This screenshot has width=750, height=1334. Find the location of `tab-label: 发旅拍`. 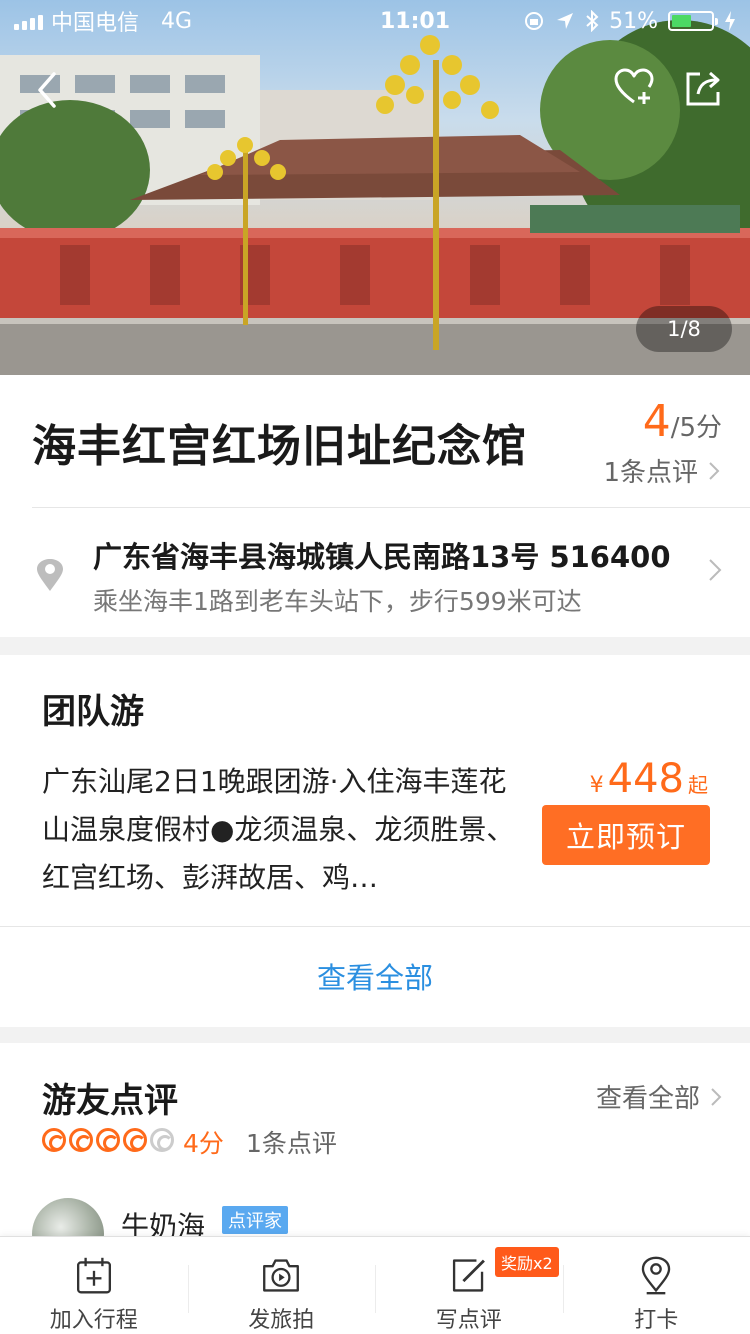

tab-label: 发旅拍 is located at coordinates (281, 1320).